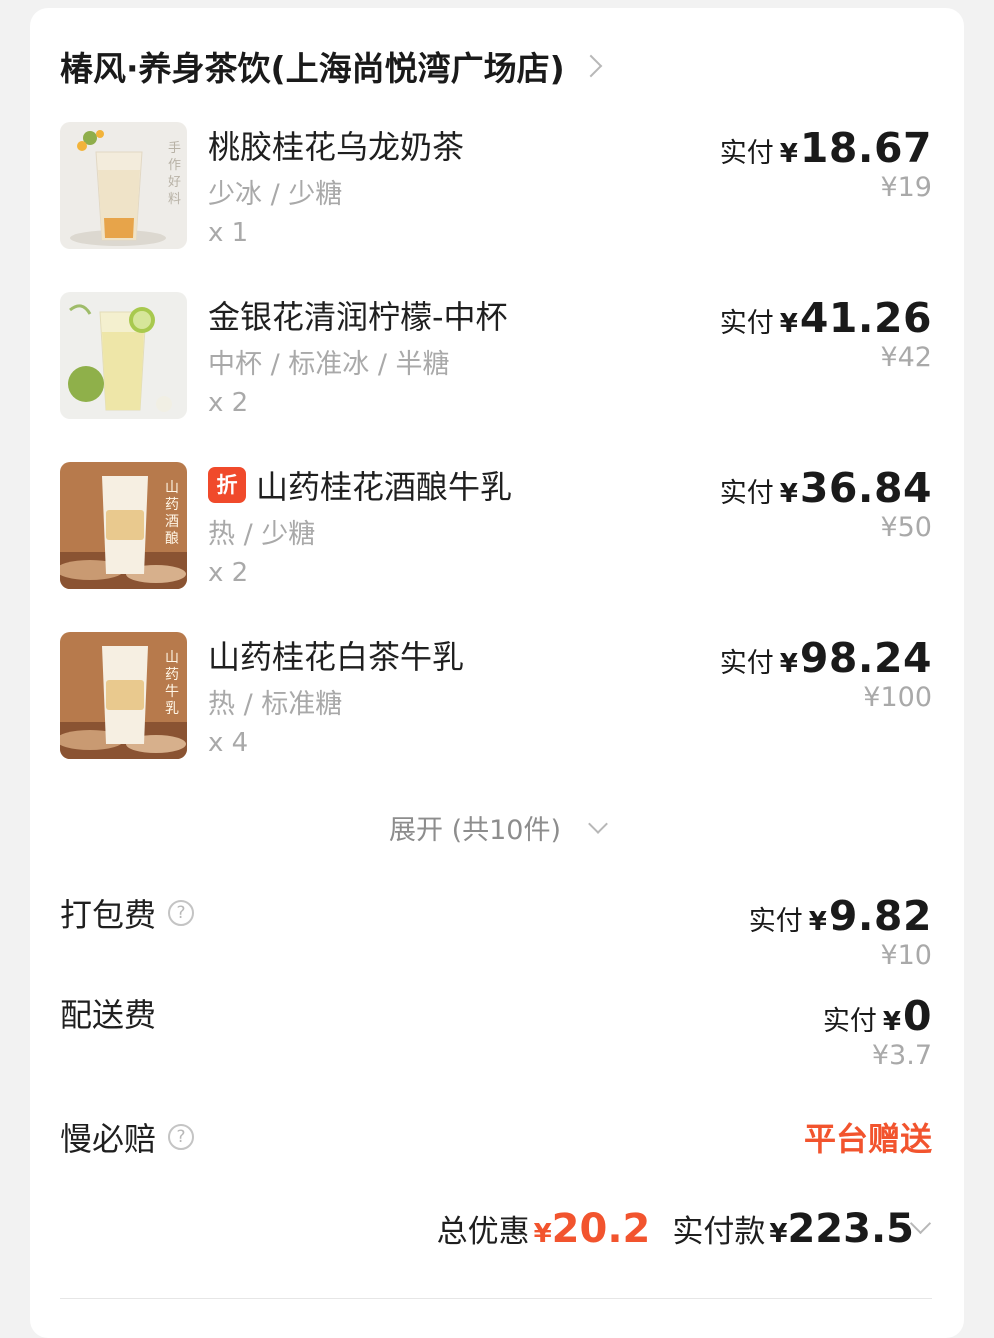 The height and width of the screenshot is (1338, 994). Describe the element at coordinates (172, 513) in the screenshot. I see `thumb-caption: 山药酒酿` at that location.